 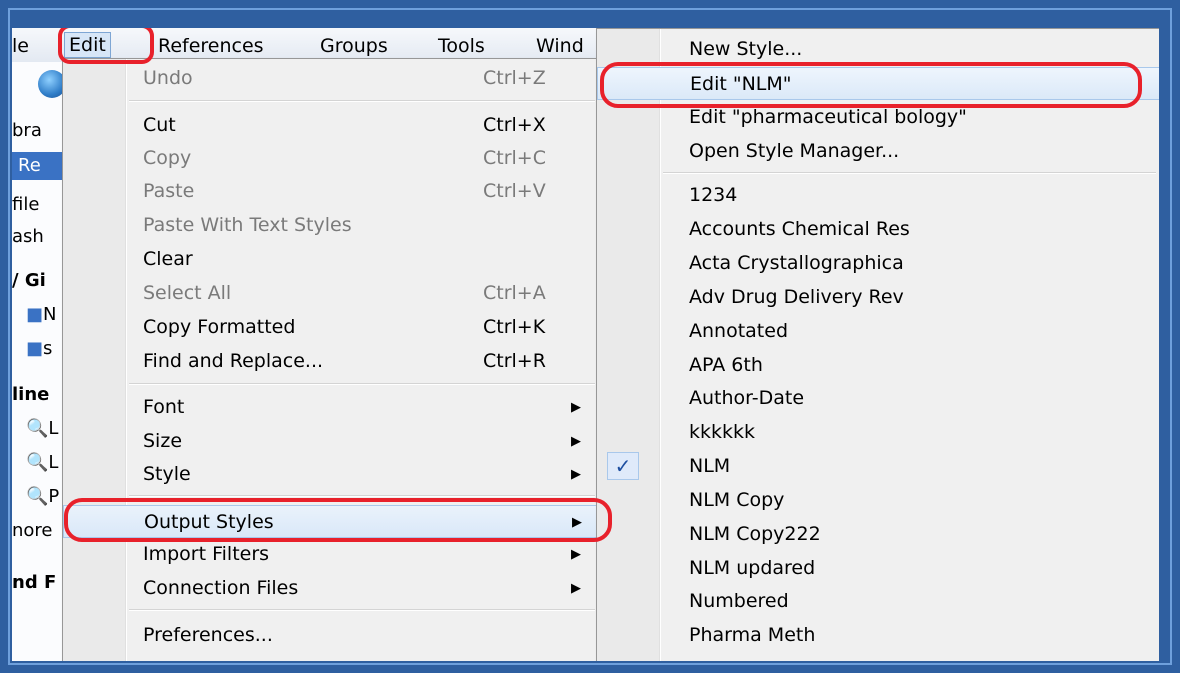 What do you see at coordinates (878, 466) in the screenshot?
I see `style-item-nlm: ✓ NLM` at bounding box center [878, 466].